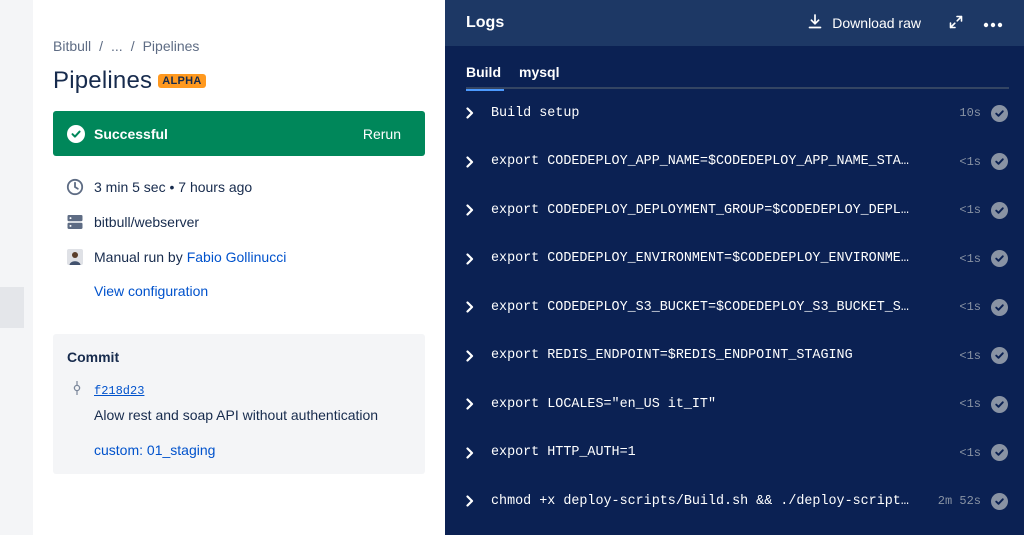 The width and height of the screenshot is (1024, 535). What do you see at coordinates (959, 501) in the screenshot?
I see `log-step-duration: 2m 52s` at bounding box center [959, 501].